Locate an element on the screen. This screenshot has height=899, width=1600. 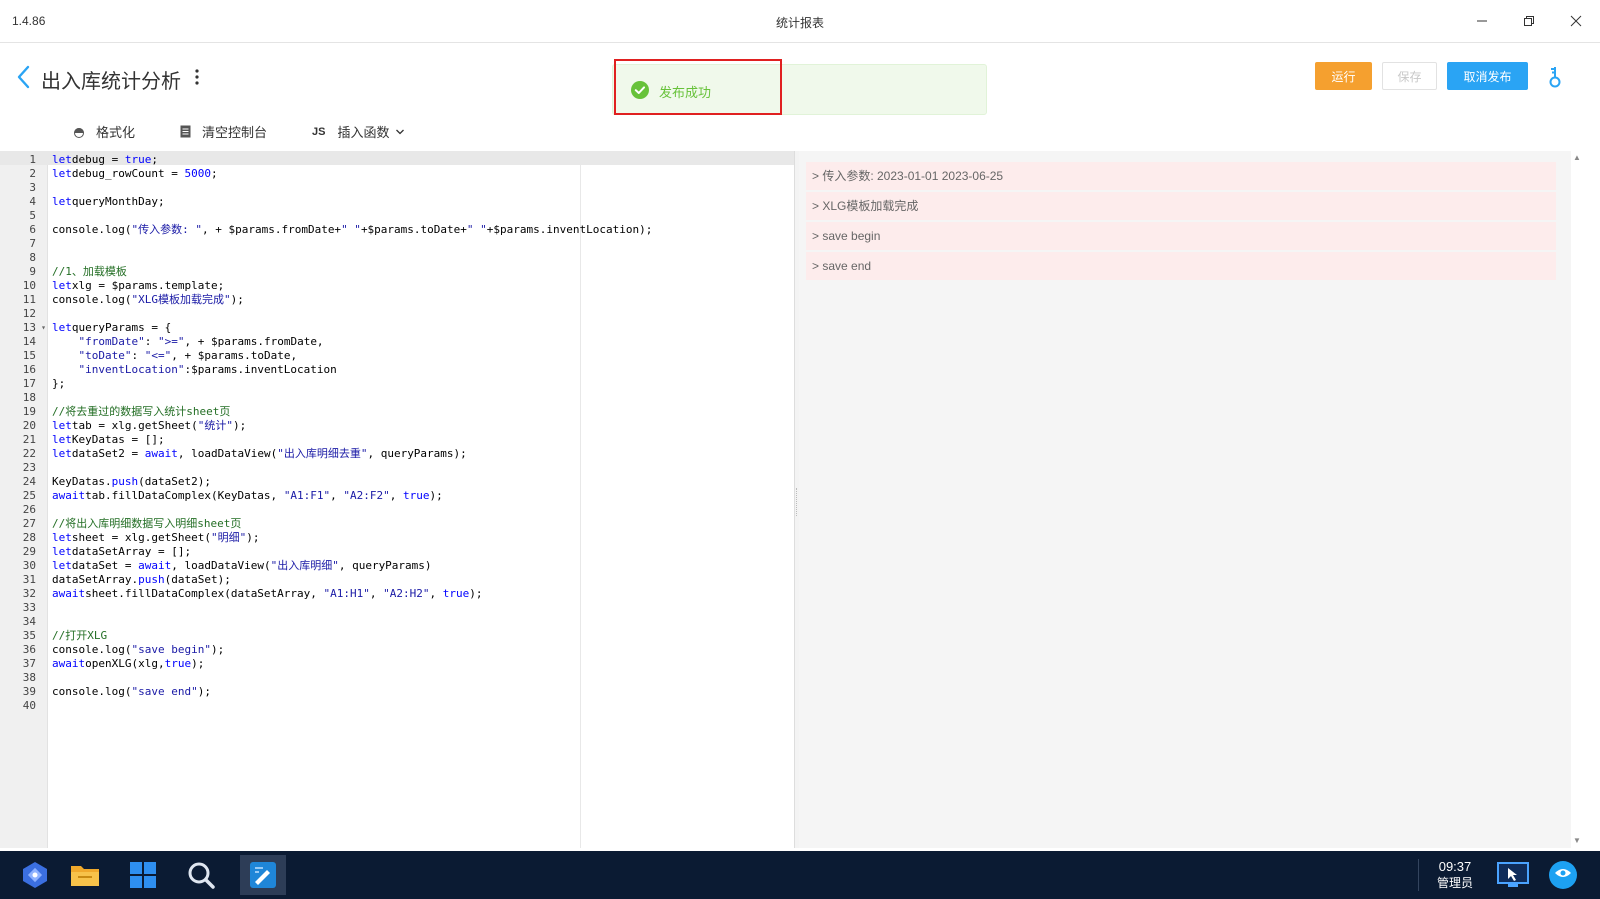
key-icon is located at coordinates (1555, 77).